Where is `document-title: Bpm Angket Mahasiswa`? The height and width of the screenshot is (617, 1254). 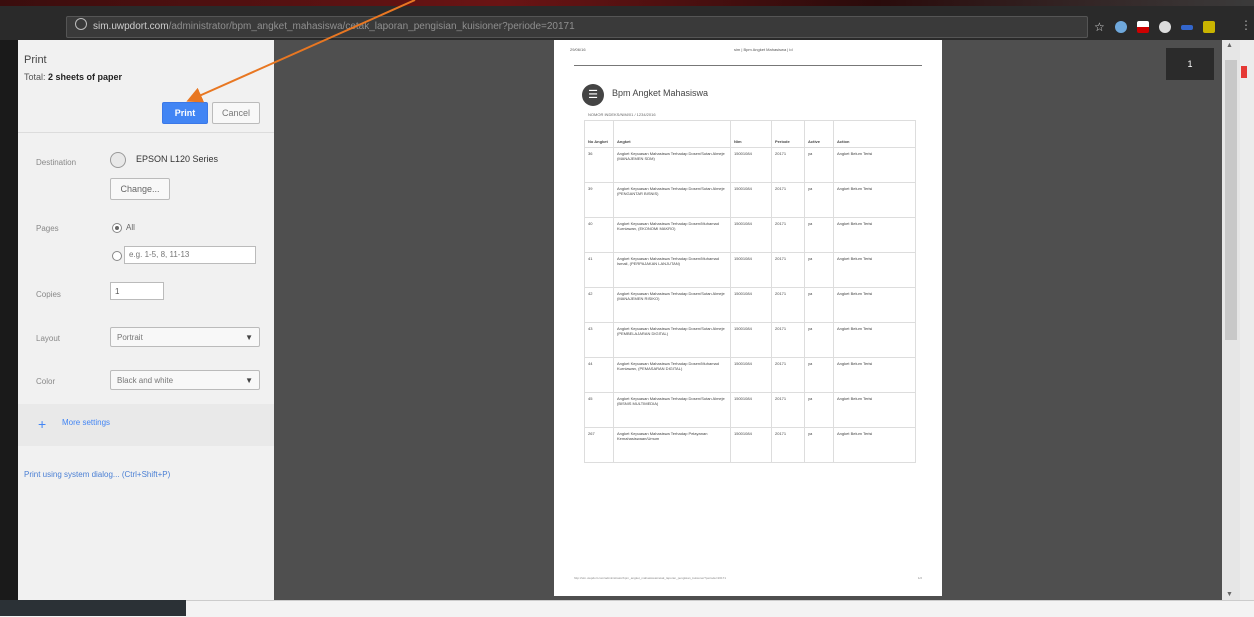 document-title: Bpm Angket Mahasiswa is located at coordinates (660, 93).